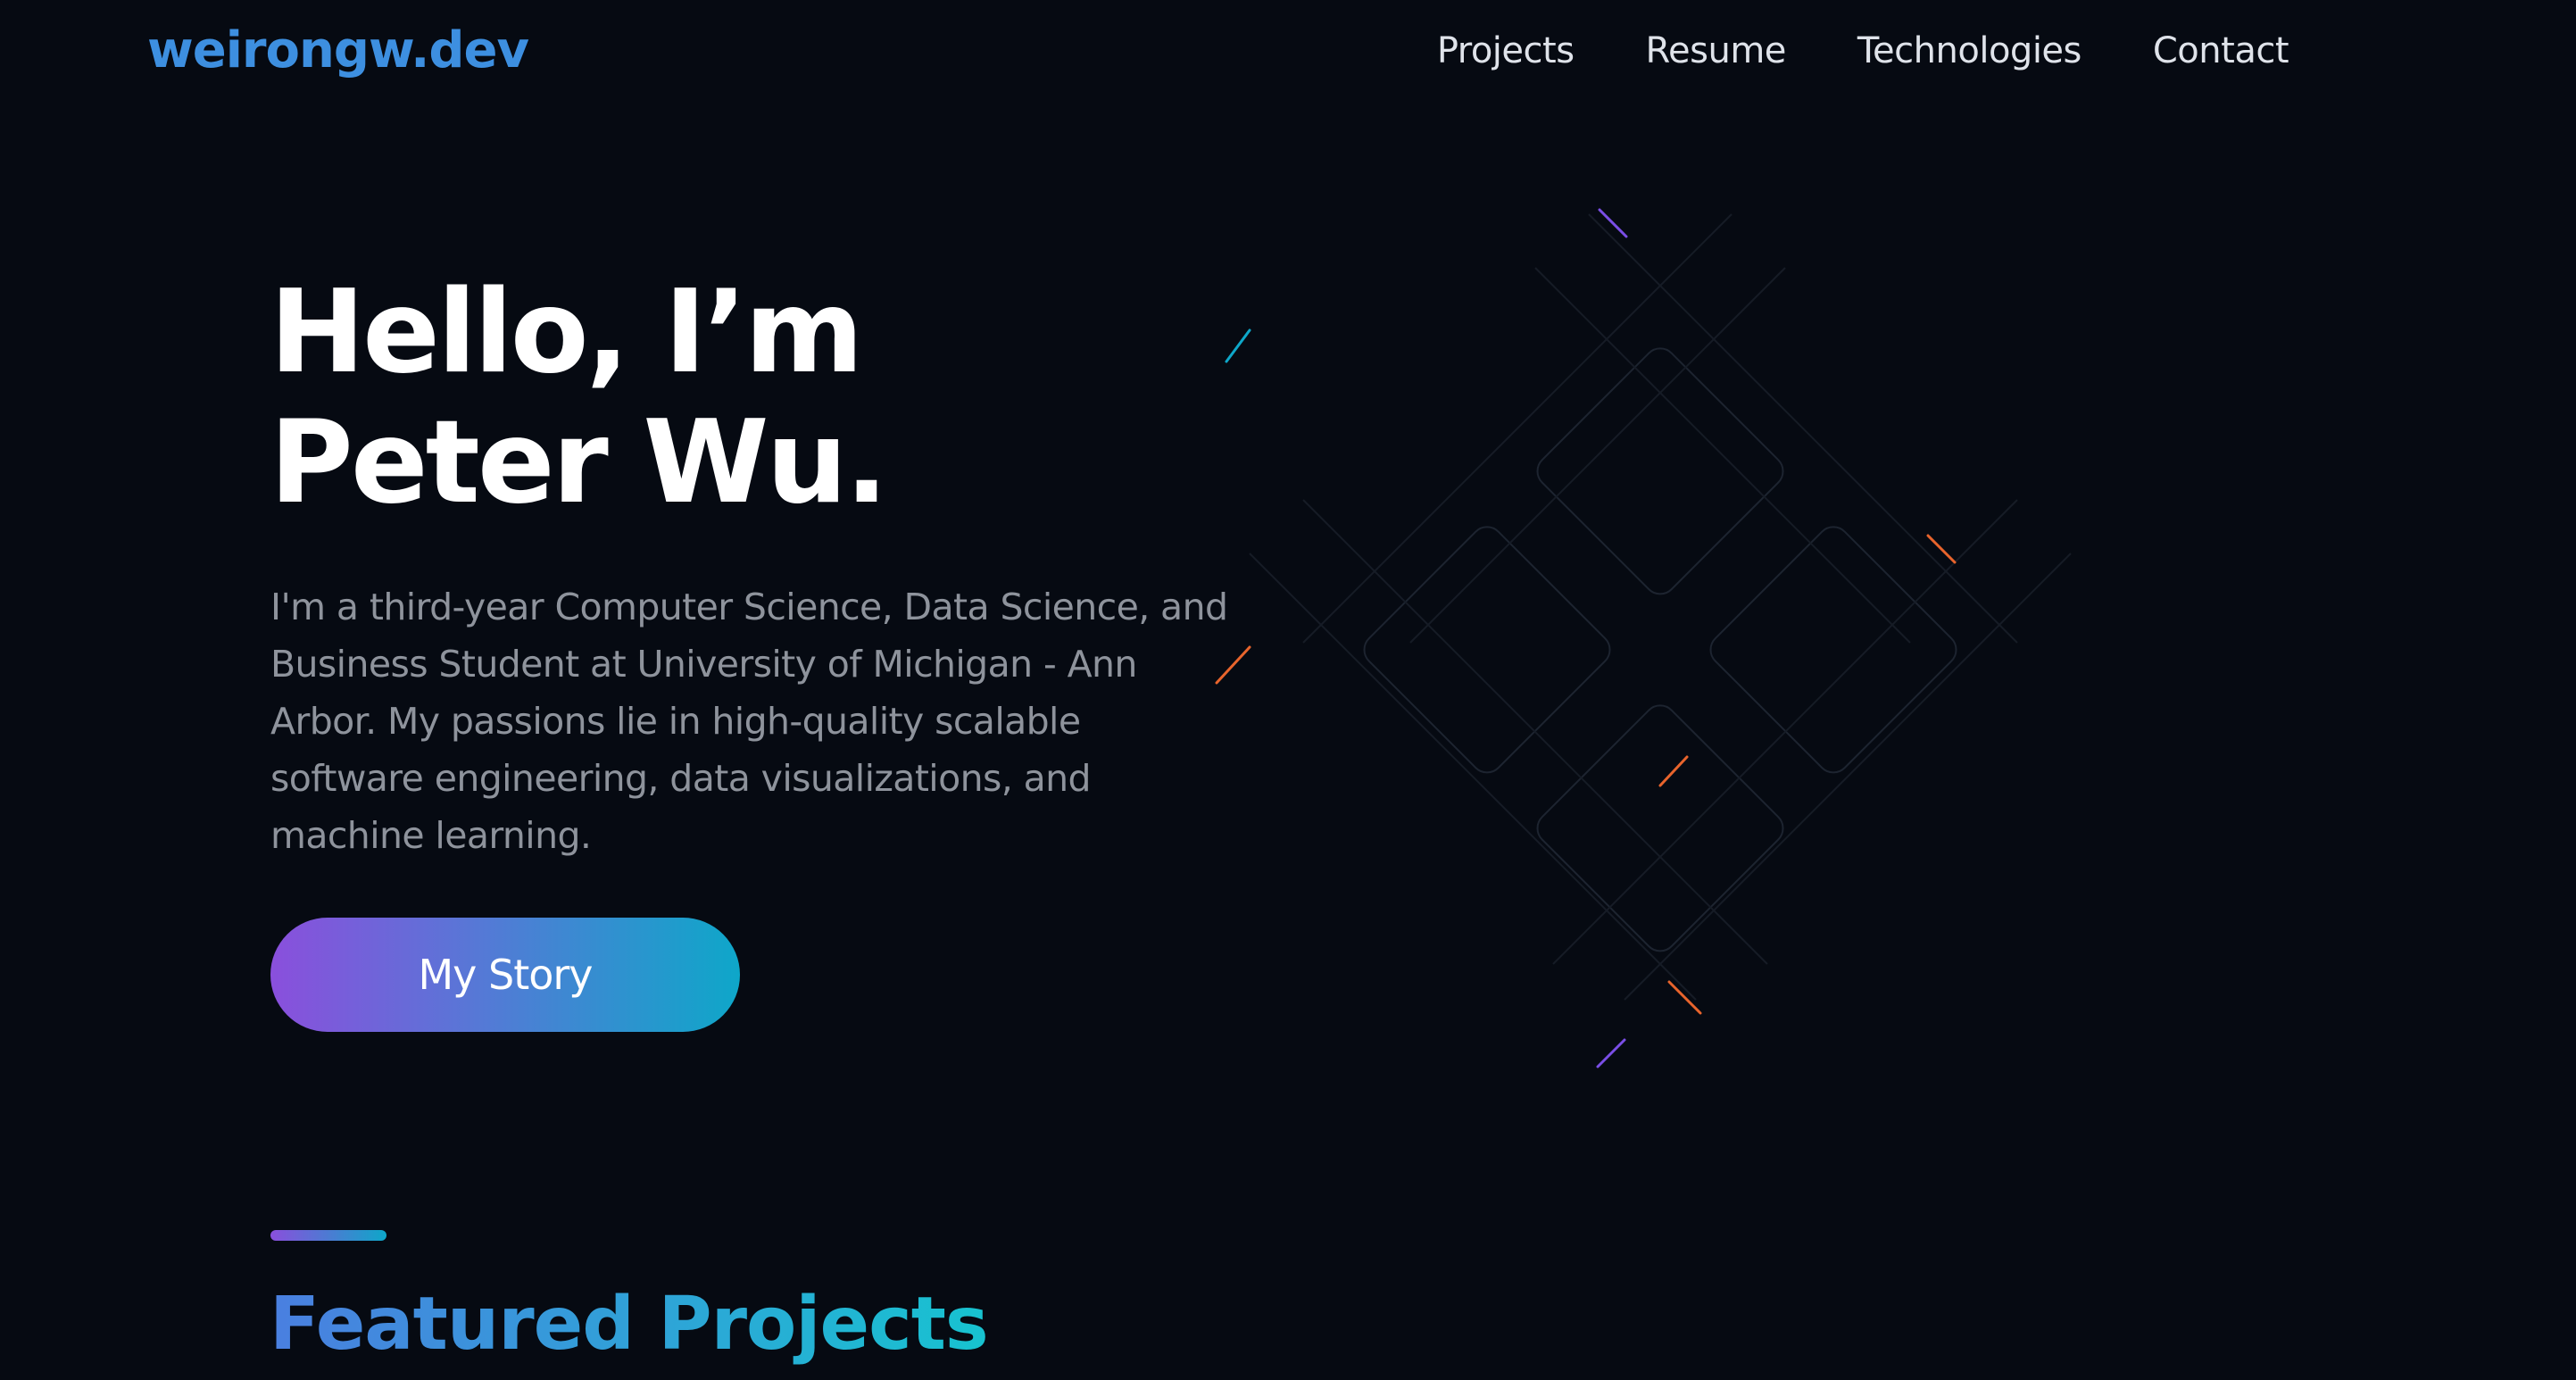  Describe the element at coordinates (1717, 50) in the screenshot. I see `nav-link-resume: Resume` at that location.